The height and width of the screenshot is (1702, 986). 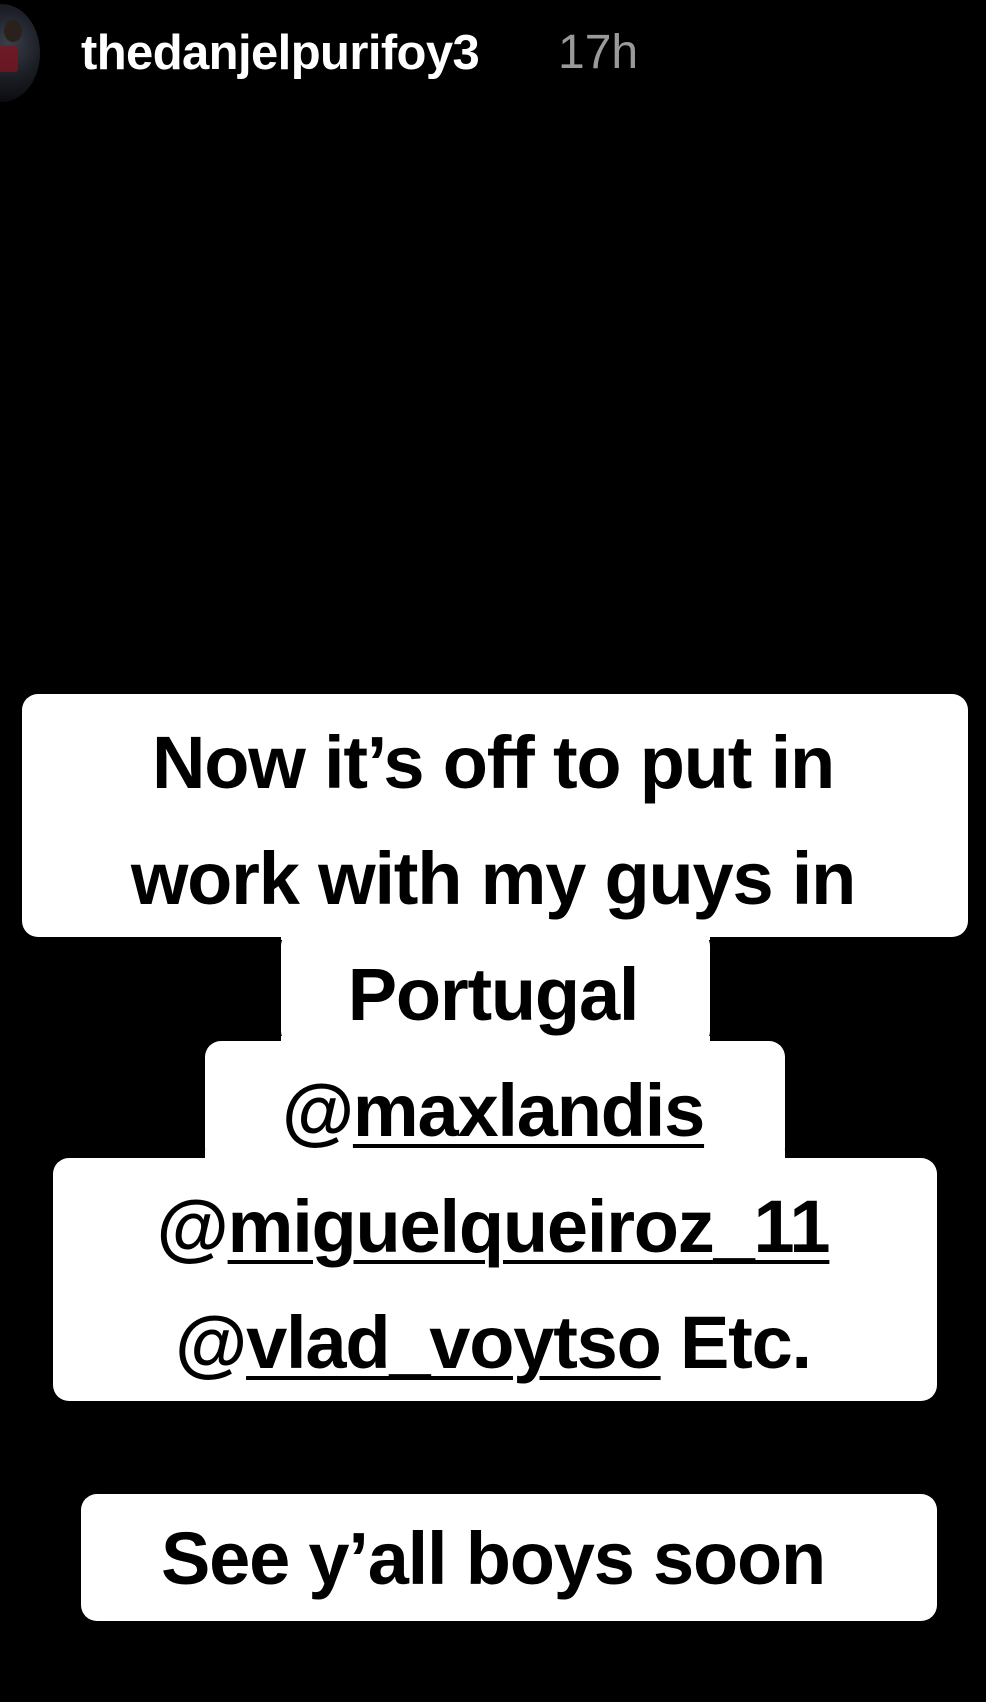 I want to click on caption-line-6: @vlad_voytso Etc., so click(x=493, y=1343).